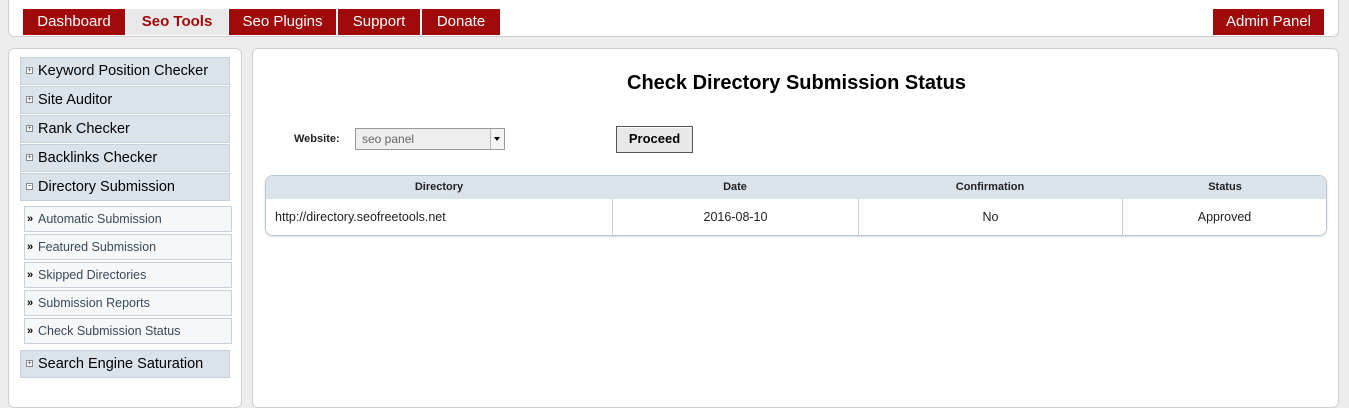  Describe the element at coordinates (74, 22) in the screenshot. I see `tab-dashboard: Dashboard` at that location.